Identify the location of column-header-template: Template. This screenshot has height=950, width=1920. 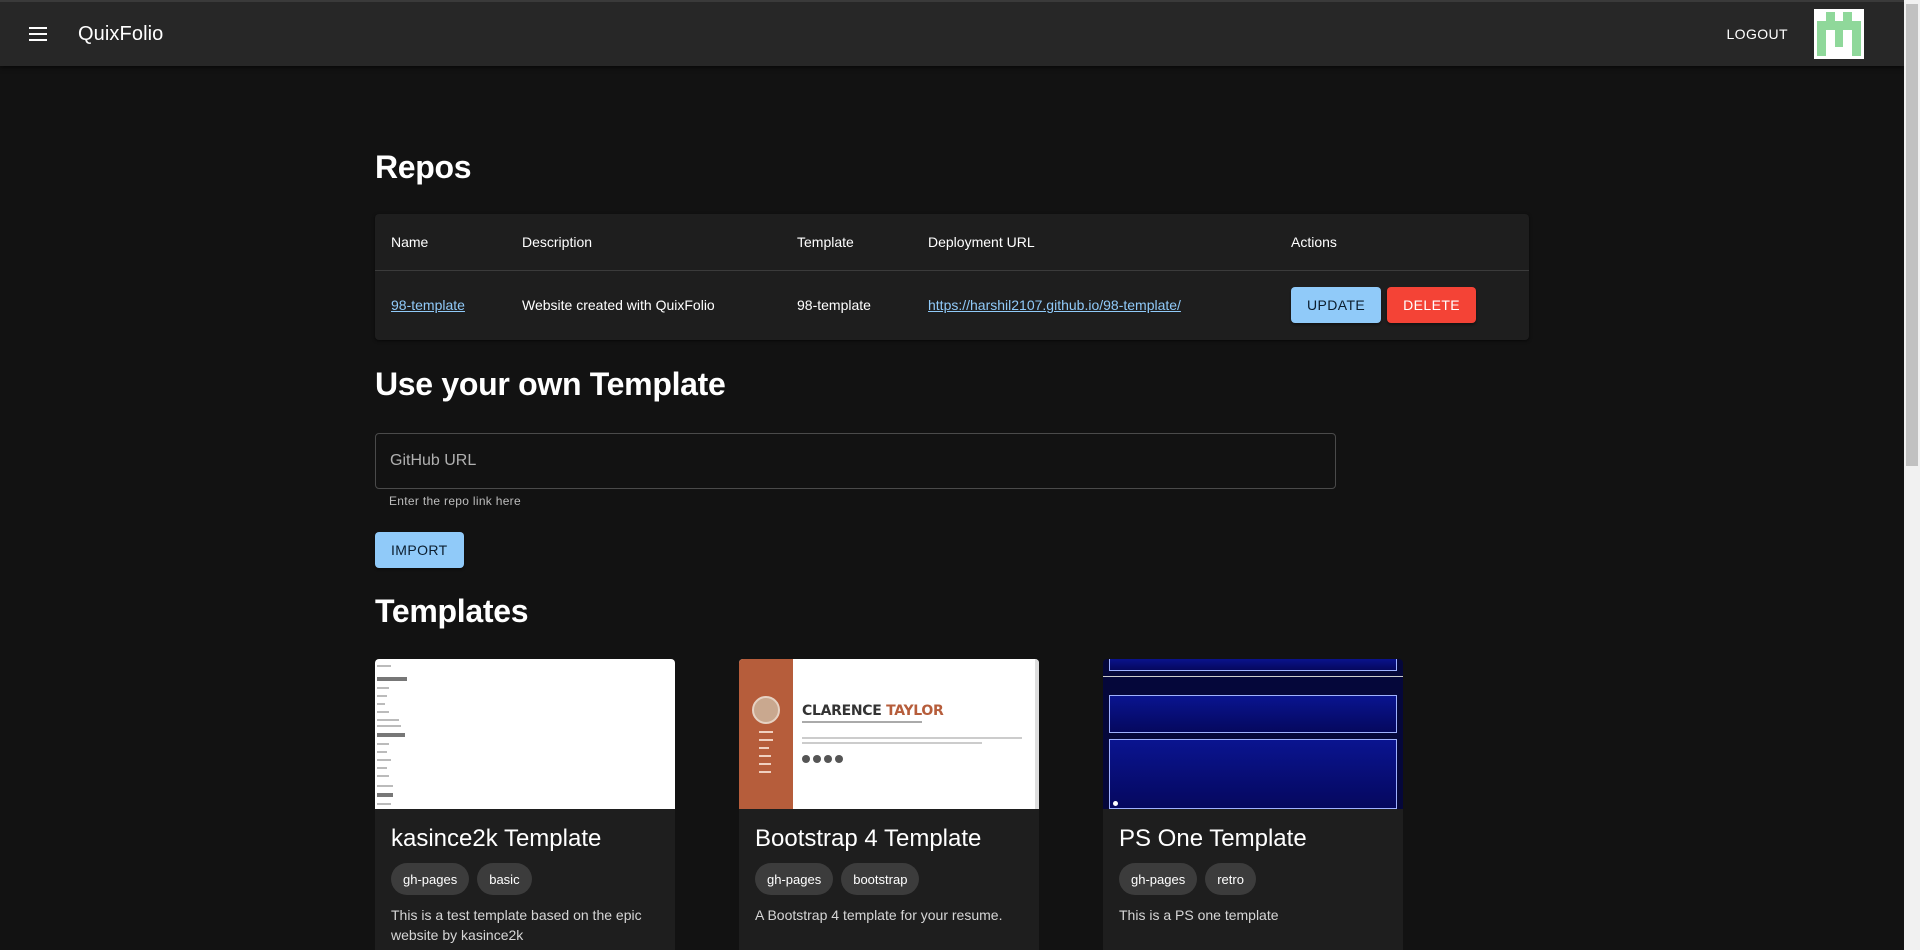
(846, 242).